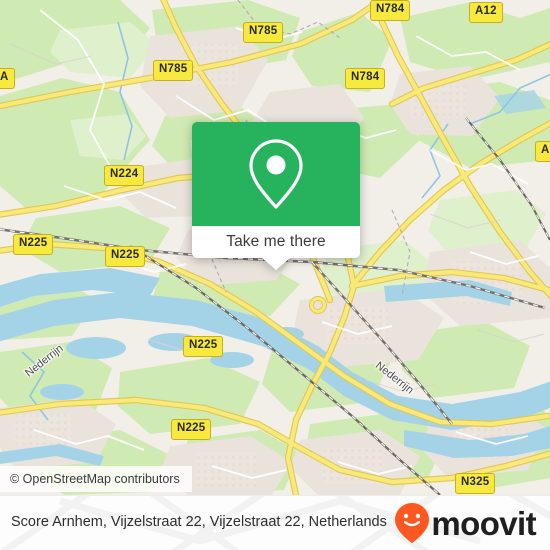 Image resolution: width=550 pixels, height=550 pixels. What do you see at coordinates (276, 264) in the screenshot?
I see `popup-pointer-tail` at bounding box center [276, 264].